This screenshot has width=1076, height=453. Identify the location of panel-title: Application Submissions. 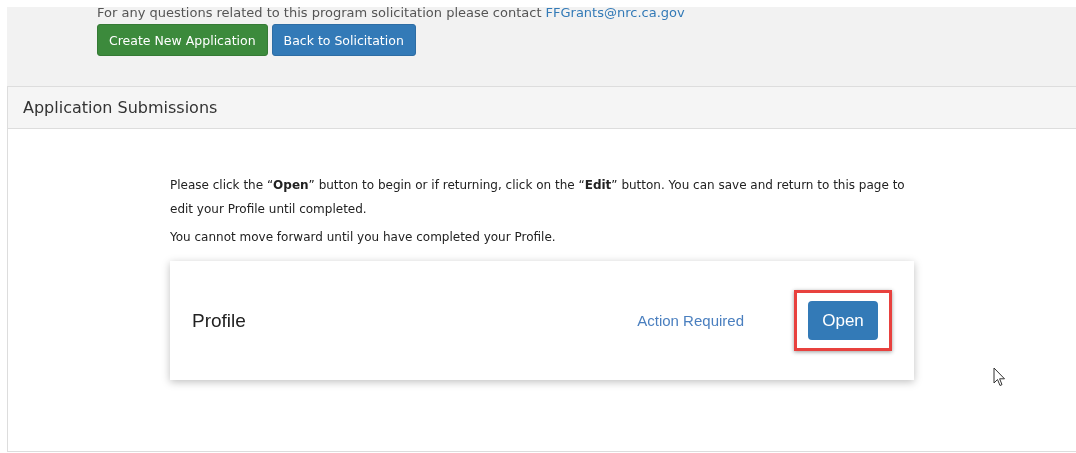
(120, 107).